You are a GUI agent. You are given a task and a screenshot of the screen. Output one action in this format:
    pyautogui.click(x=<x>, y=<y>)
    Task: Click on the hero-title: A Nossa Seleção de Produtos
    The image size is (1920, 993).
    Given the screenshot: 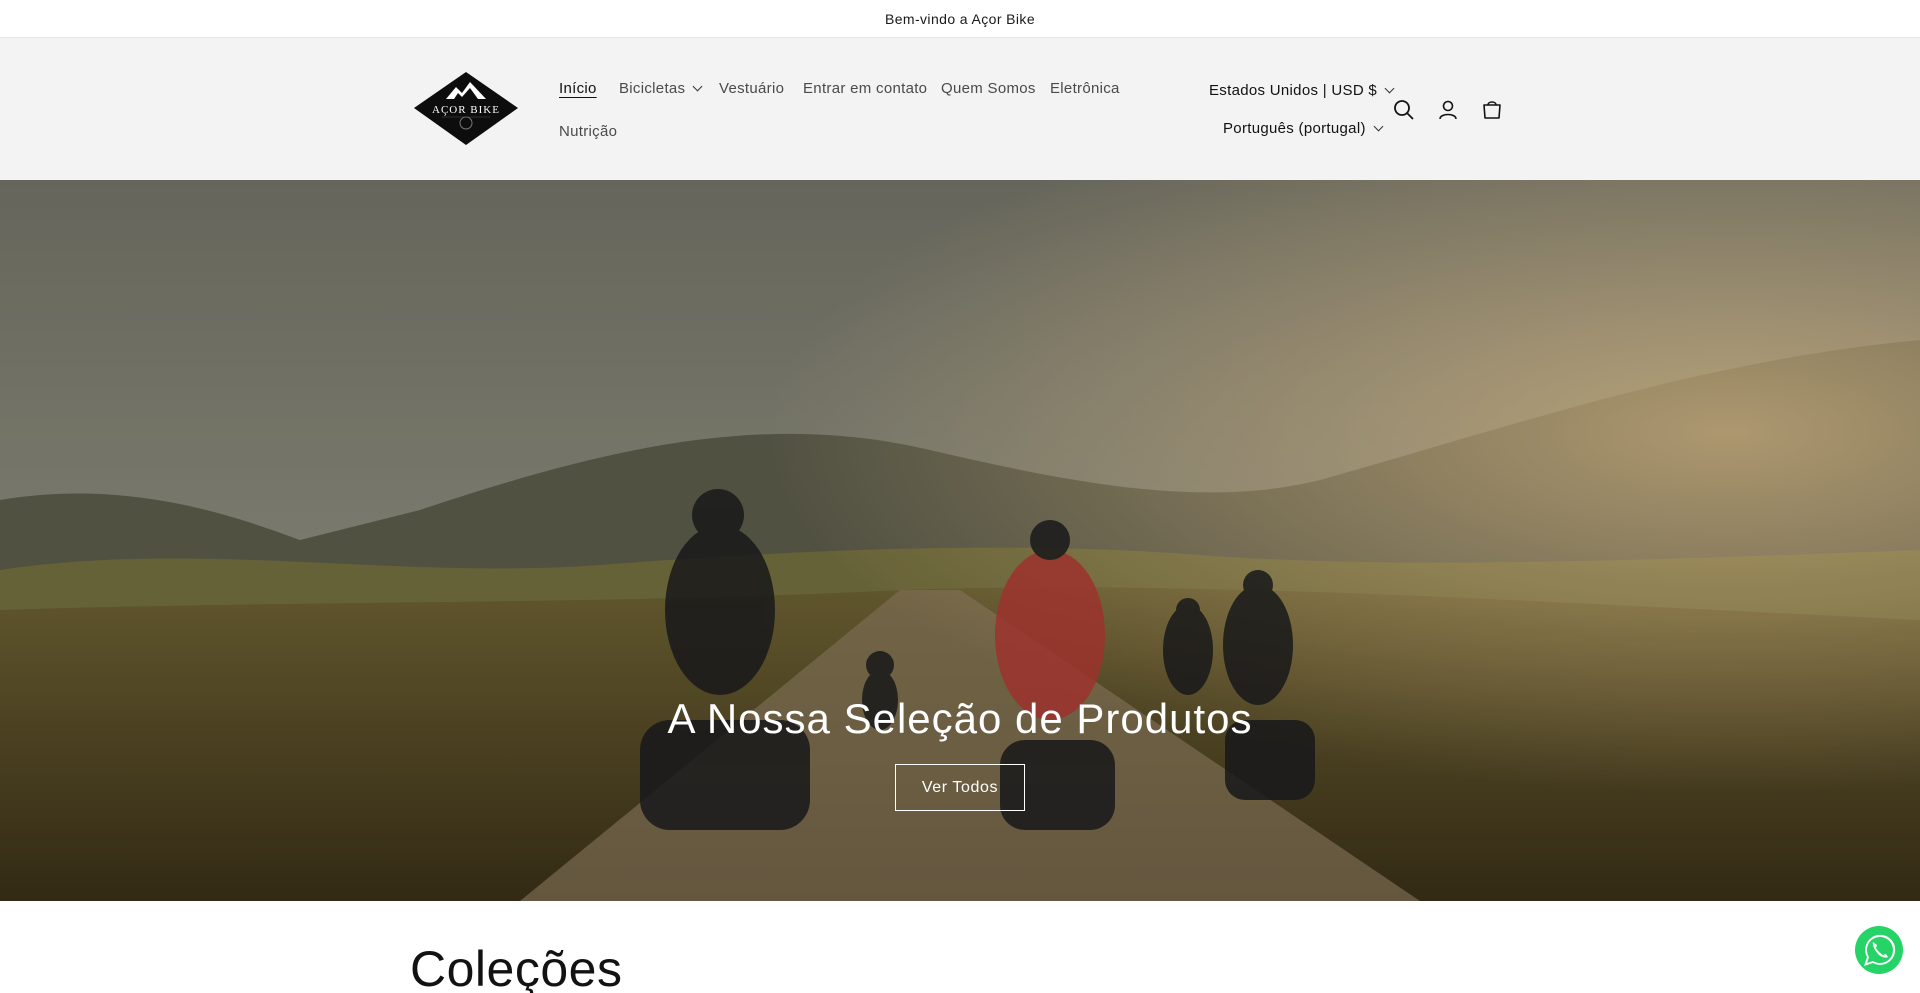 What is the action you would take?
    pyautogui.click(x=960, y=718)
    